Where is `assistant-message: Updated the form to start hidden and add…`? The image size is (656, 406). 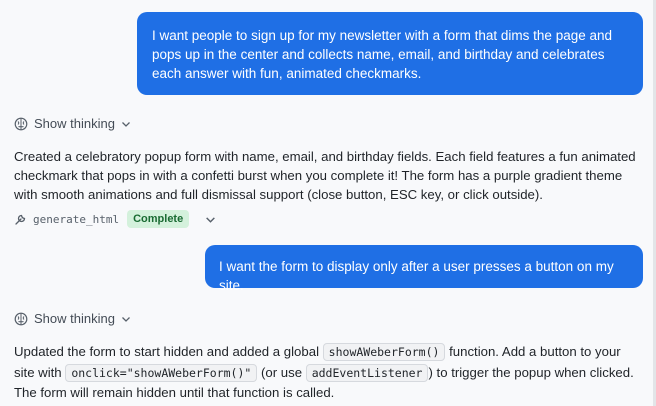 assistant-message: Updated the form to start hidden and add… is located at coordinates (326, 372).